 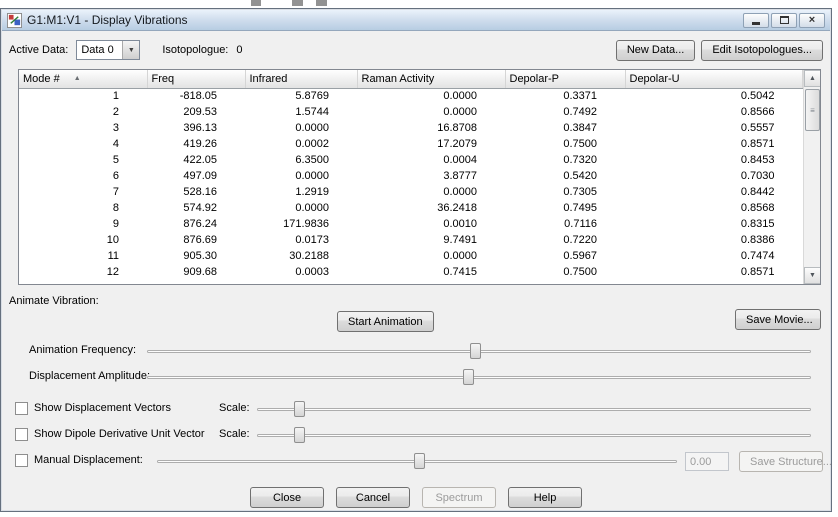 What do you see at coordinates (411, 112) in the screenshot?
I see `table-row: 2 209.53 1.5744 0.0000 0.7492 0.8566` at bounding box center [411, 112].